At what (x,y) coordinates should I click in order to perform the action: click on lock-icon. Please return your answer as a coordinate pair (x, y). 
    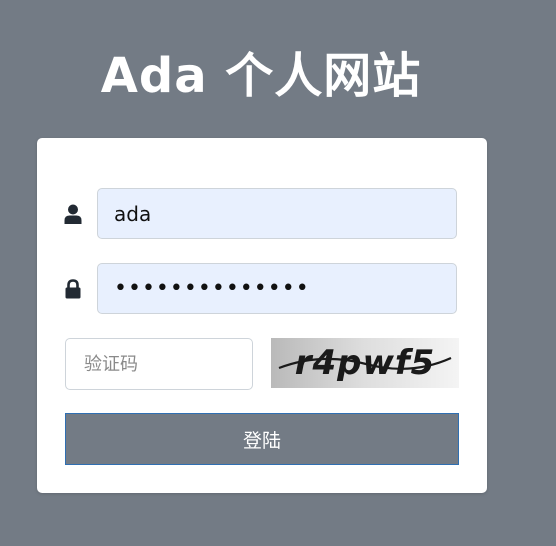
    Looking at the image, I should click on (73, 289).